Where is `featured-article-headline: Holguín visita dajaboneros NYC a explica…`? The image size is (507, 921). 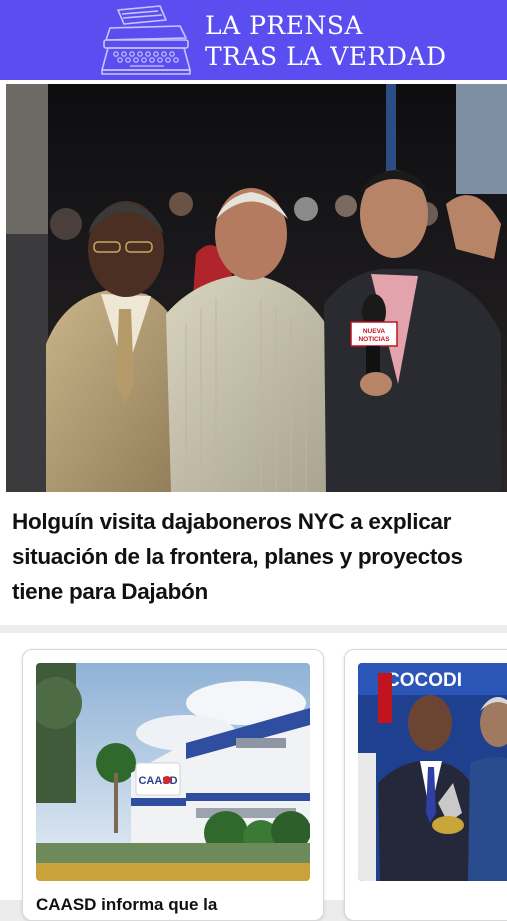
featured-article-headline: Holguín visita dajaboneros NYC a explica… is located at coordinates (254, 556).